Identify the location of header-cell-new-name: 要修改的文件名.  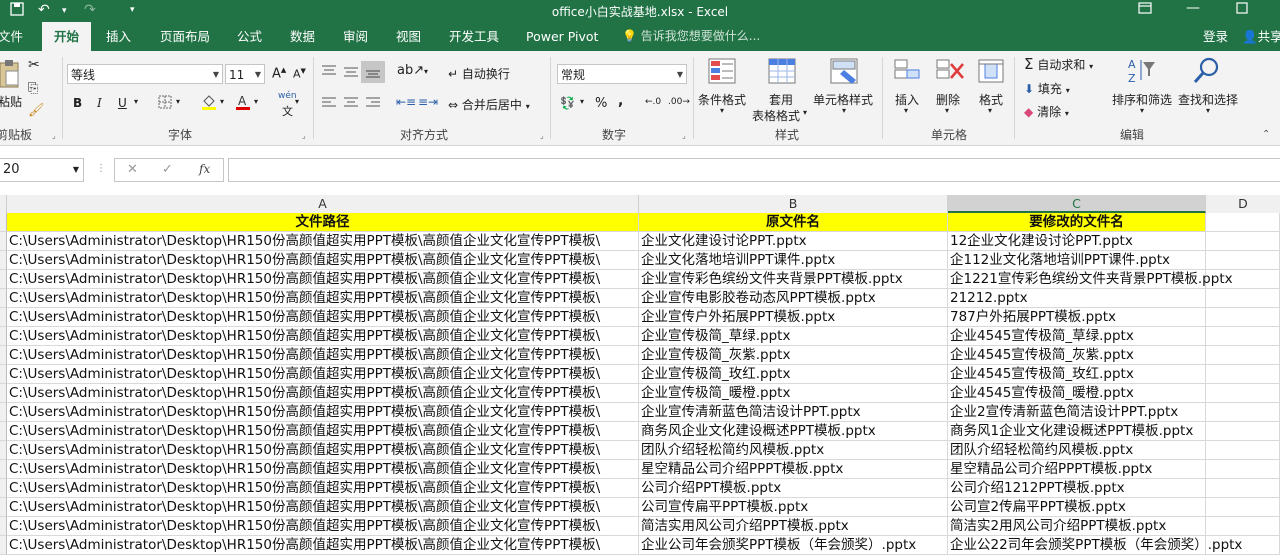
(1077, 222).